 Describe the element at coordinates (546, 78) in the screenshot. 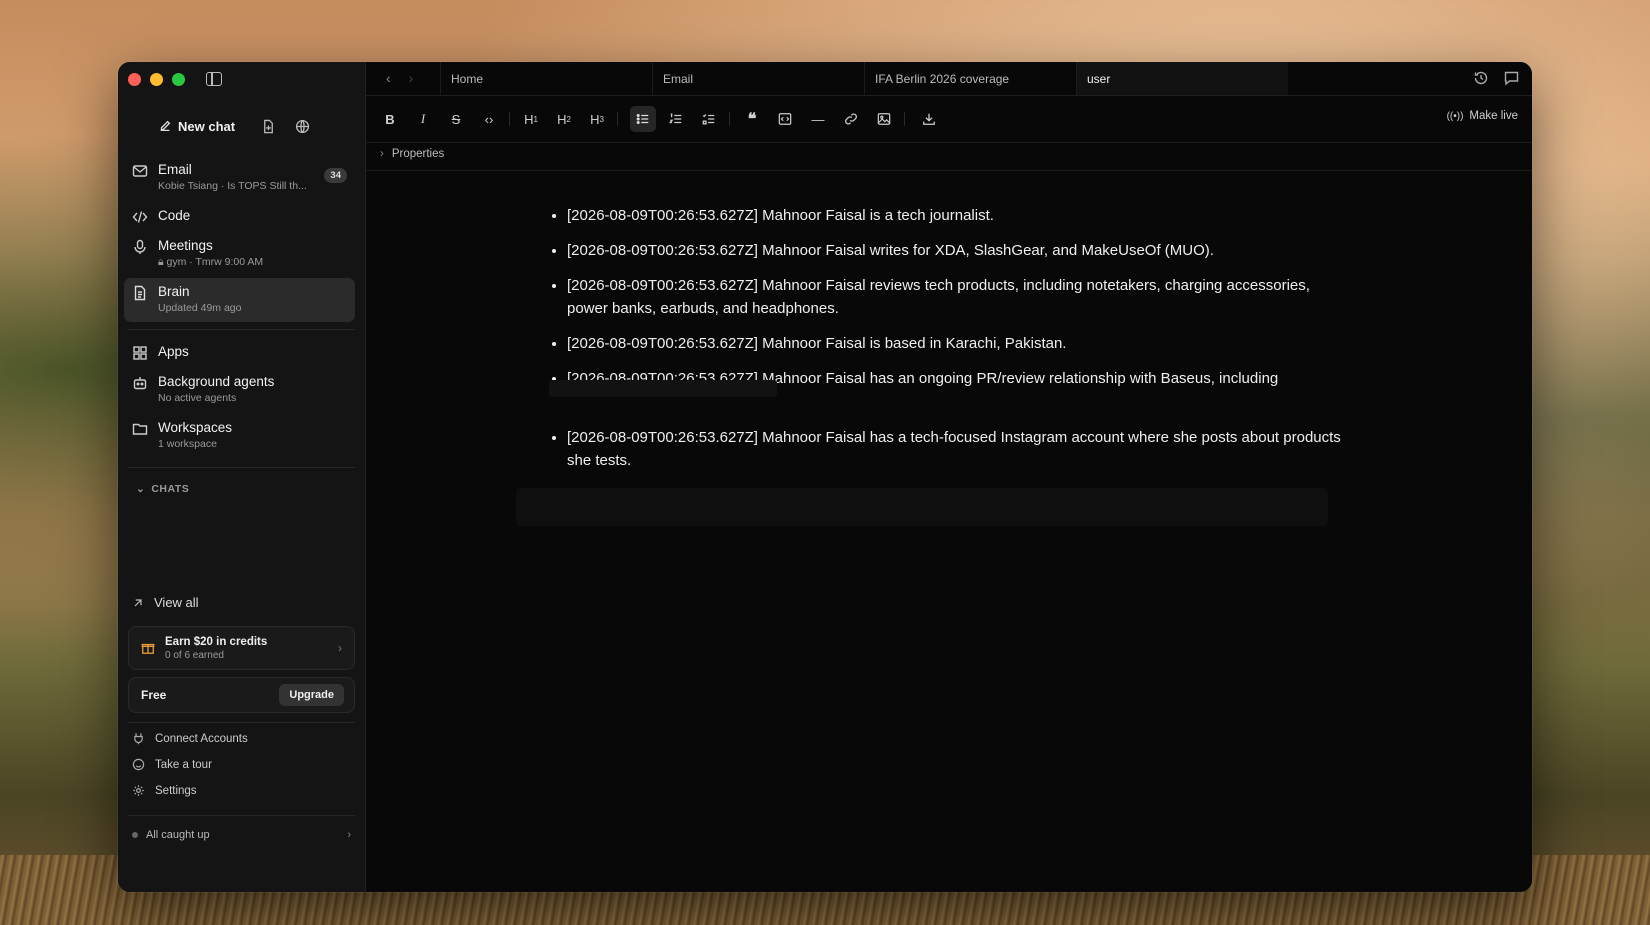

I see `tab-home: Home` at that location.